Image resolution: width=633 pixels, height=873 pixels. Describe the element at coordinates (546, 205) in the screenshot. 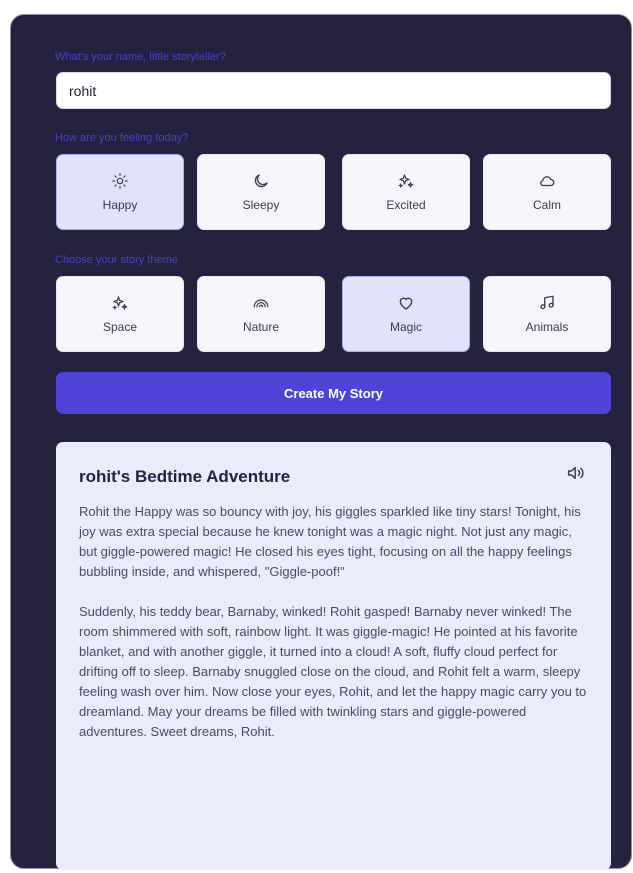

I see `mood-option-label: Calm` at that location.